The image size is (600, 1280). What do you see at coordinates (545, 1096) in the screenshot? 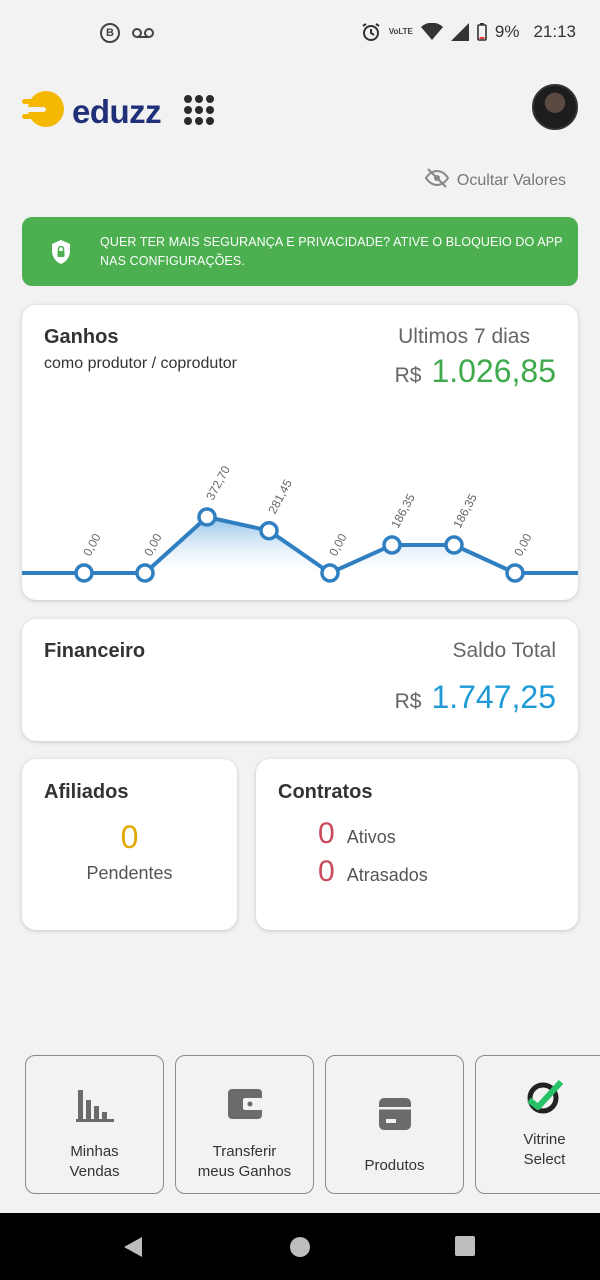
I see `vitrine-select-icon` at bounding box center [545, 1096].